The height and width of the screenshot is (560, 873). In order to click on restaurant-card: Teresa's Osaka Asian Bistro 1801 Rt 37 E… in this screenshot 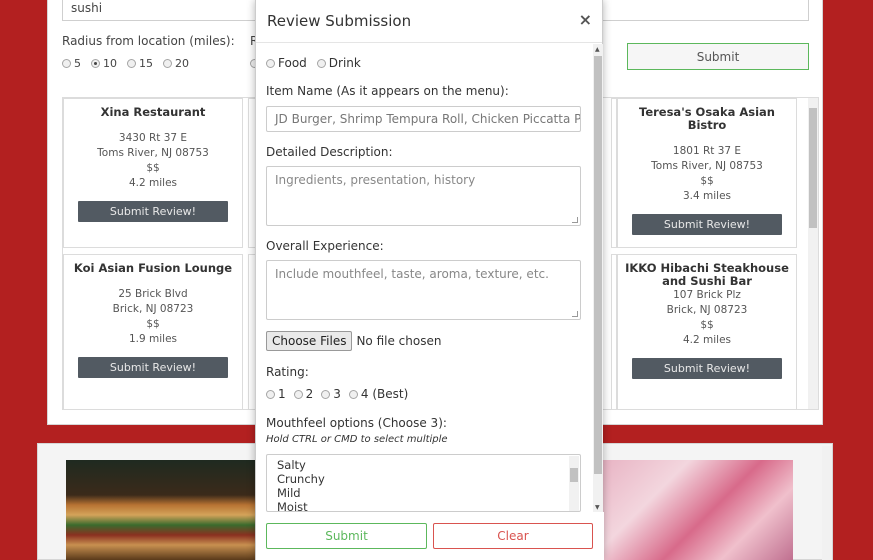, I will do `click(707, 173)`.